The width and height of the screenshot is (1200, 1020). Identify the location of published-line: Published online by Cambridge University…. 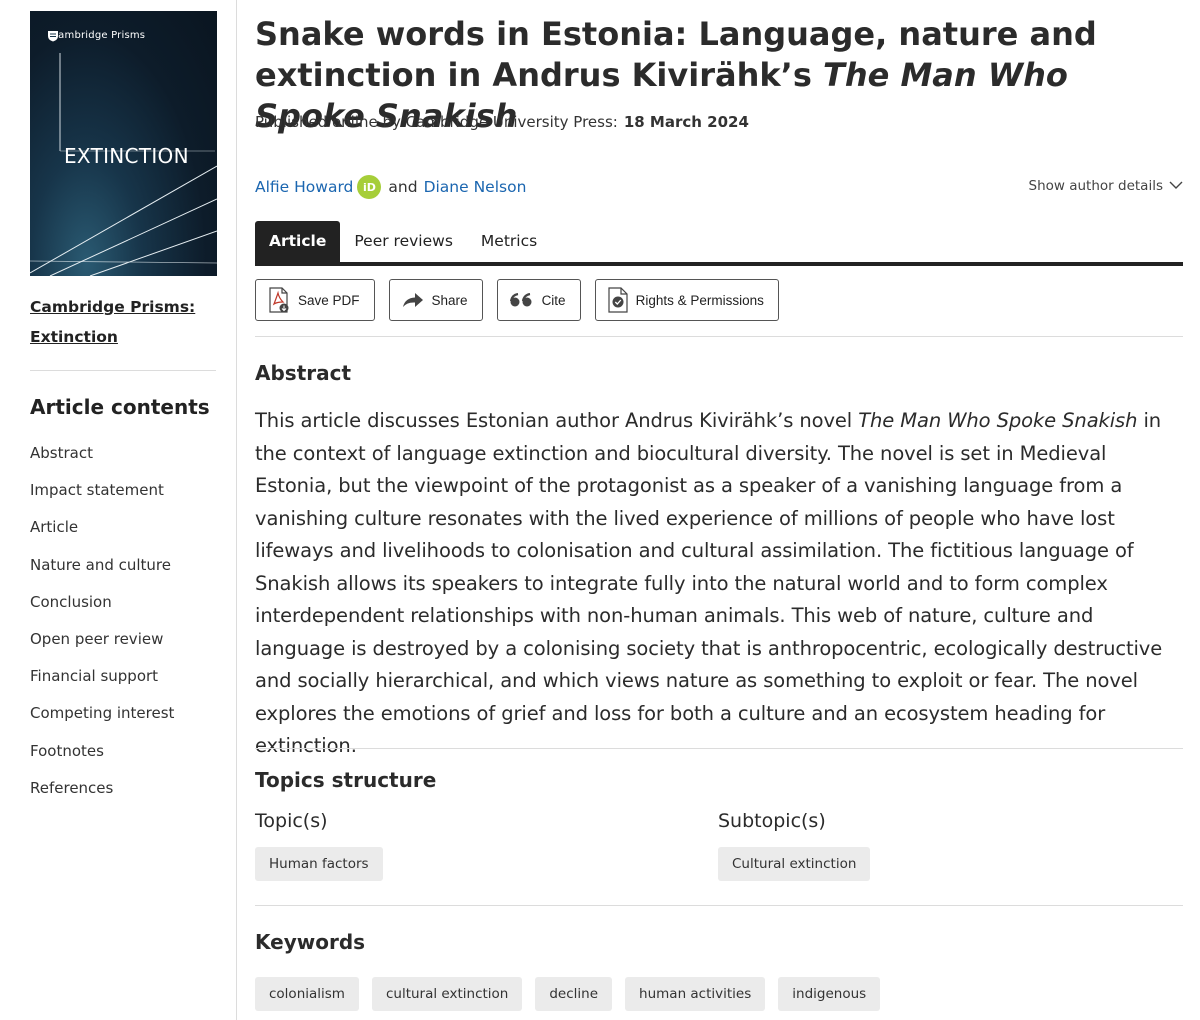
(502, 122).